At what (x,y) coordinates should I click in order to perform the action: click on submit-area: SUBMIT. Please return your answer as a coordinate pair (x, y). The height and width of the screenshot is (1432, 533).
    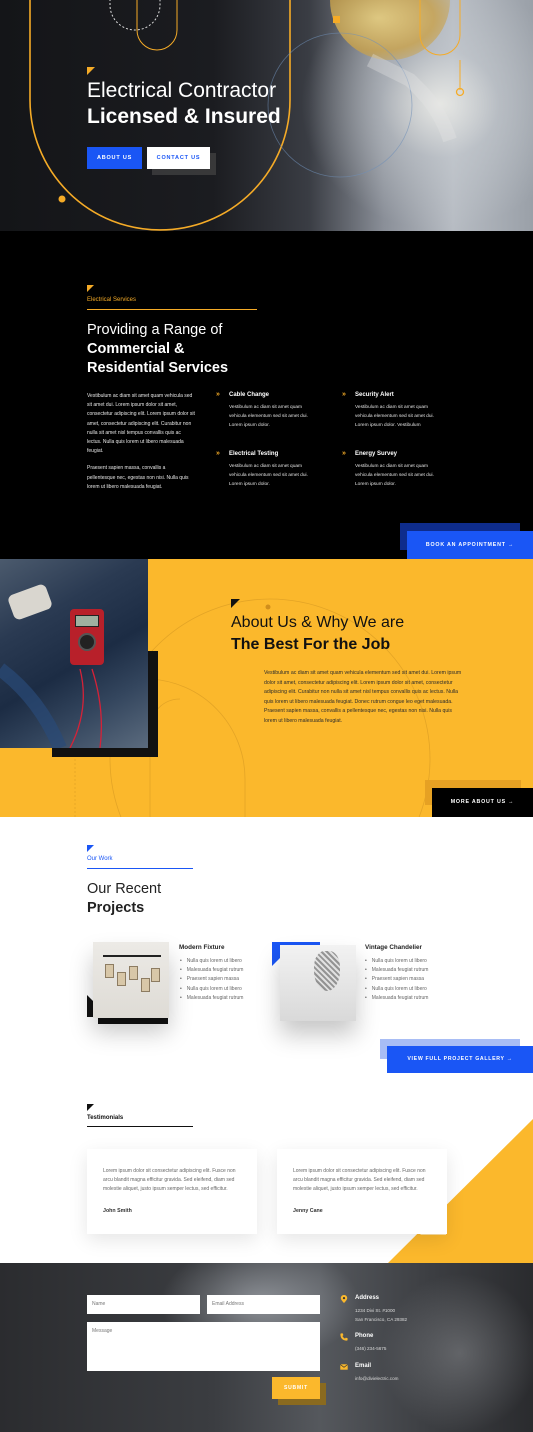
    Looking at the image, I should click on (266, 1393).